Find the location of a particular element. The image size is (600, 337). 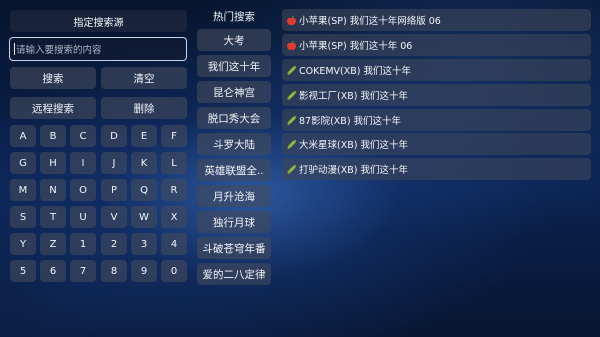

key-y: Y is located at coordinates (23, 244).